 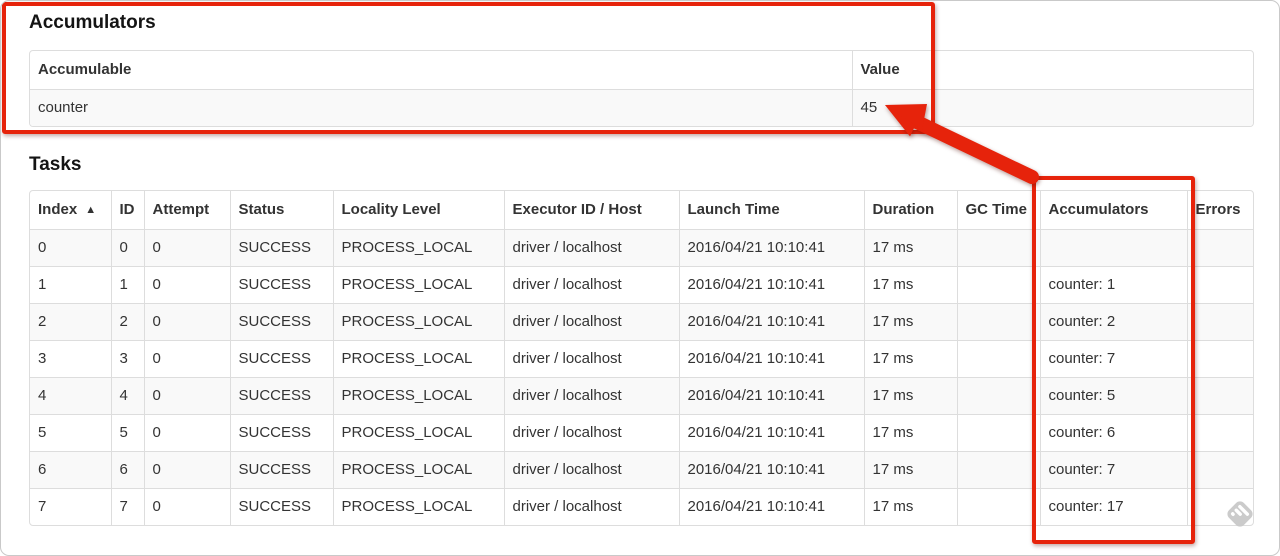 What do you see at coordinates (1113, 321) in the screenshot?
I see `table-cell: counter: 2` at bounding box center [1113, 321].